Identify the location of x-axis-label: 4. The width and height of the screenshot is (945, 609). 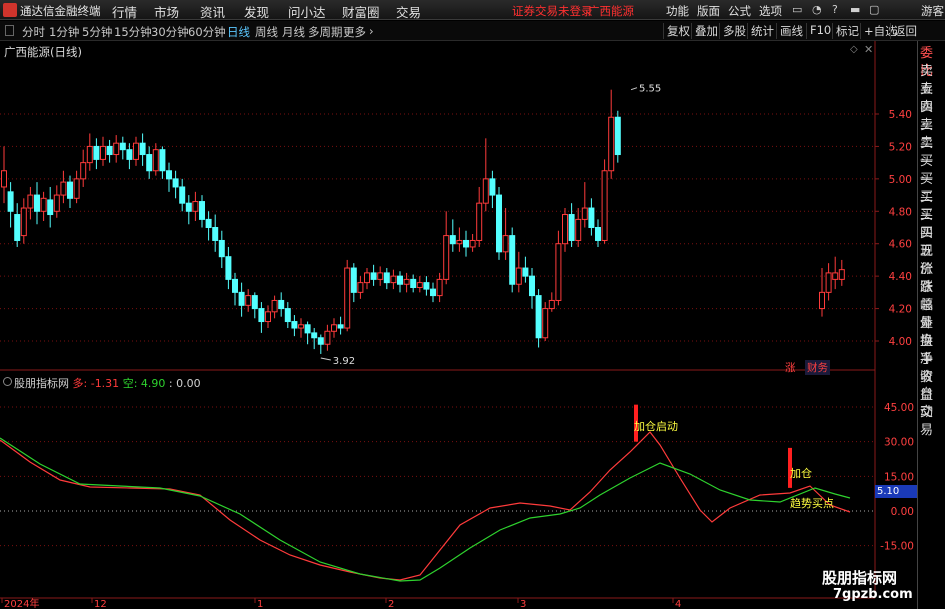
(678, 604).